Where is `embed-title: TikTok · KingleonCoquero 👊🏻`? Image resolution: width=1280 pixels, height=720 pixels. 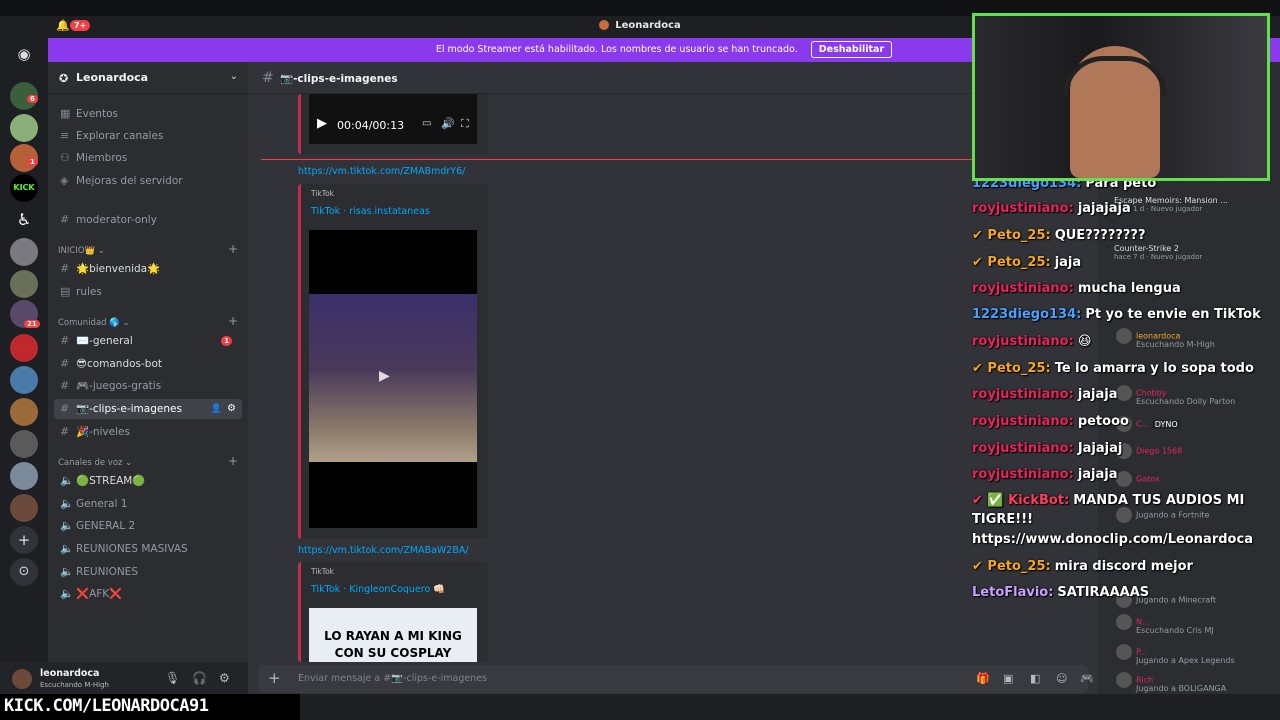
embed-title: TikTok · KingleonCoquero 👊🏻 is located at coordinates (378, 589).